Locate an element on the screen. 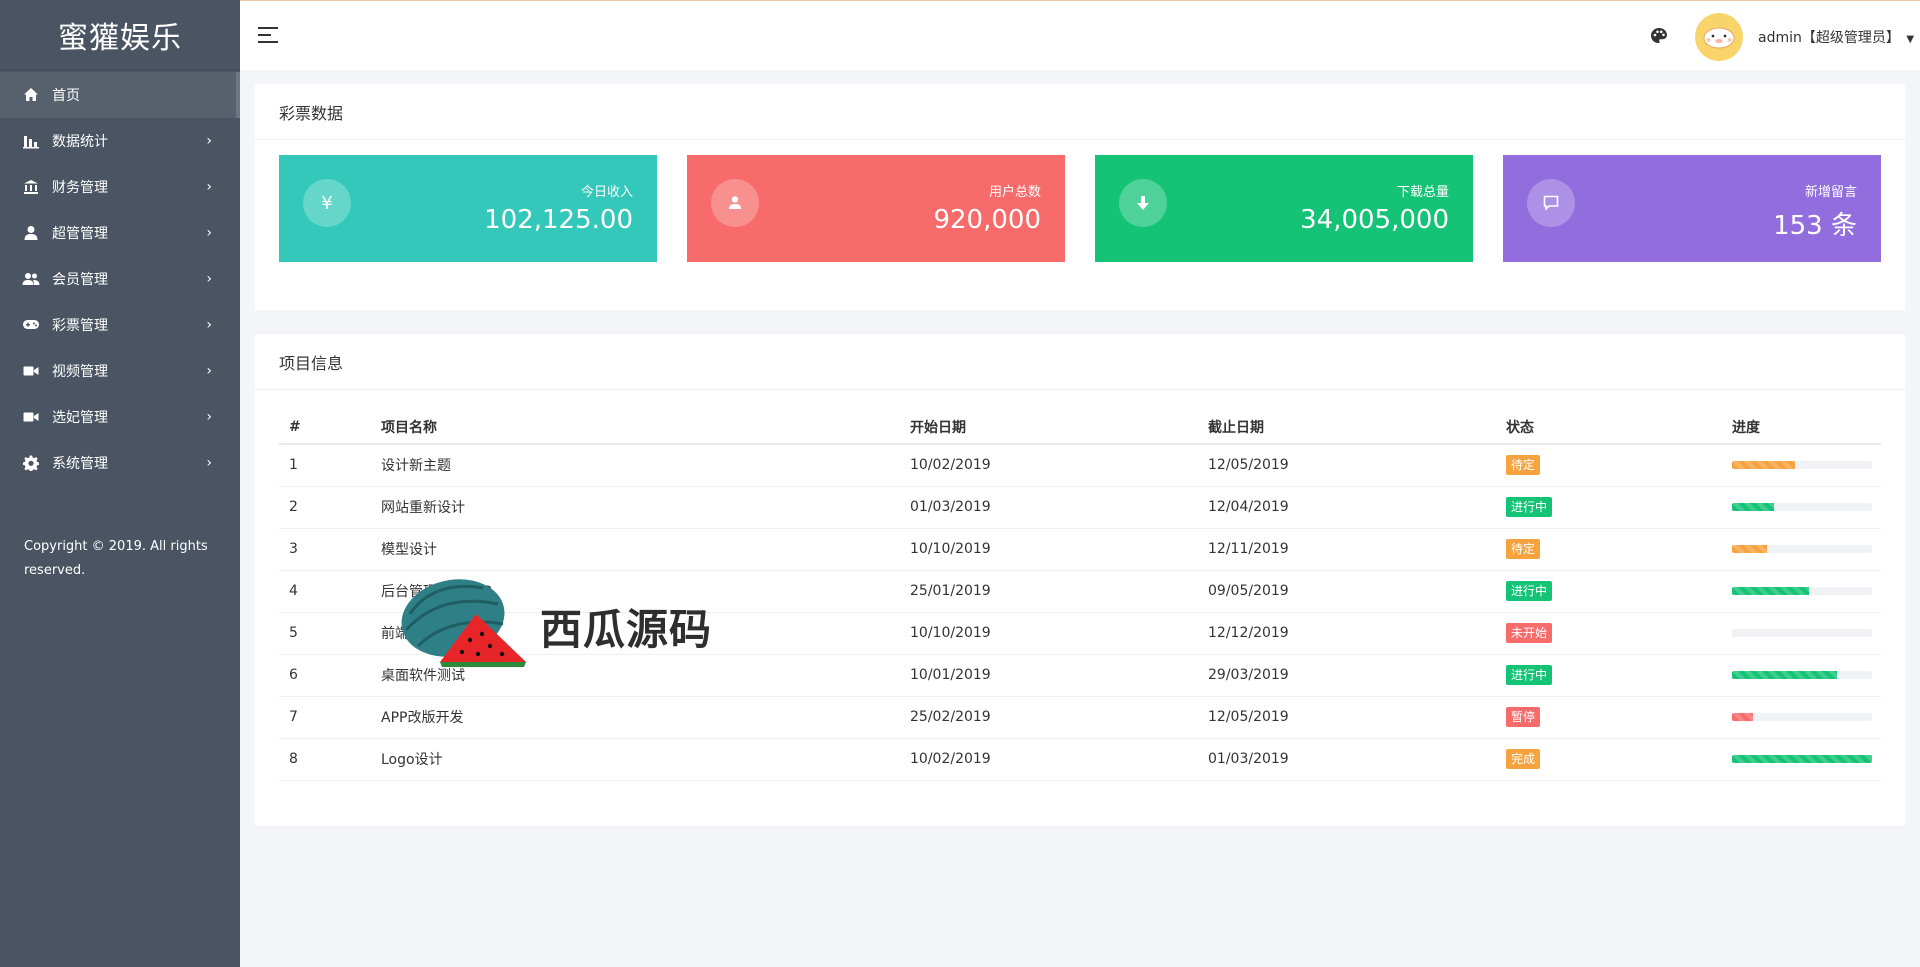 The image size is (1920, 967). caret-down-icon: ▼ is located at coordinates (1910, 39).